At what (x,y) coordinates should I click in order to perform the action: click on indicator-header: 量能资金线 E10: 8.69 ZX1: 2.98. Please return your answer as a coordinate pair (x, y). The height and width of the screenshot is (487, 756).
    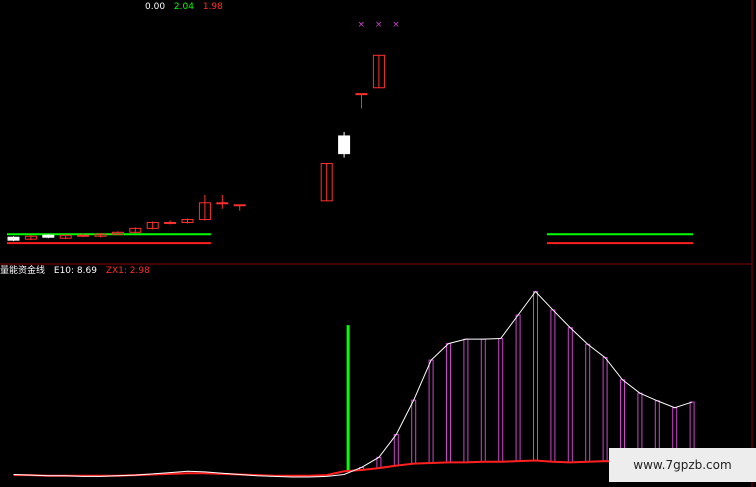
    Looking at the image, I should click on (78, 271).